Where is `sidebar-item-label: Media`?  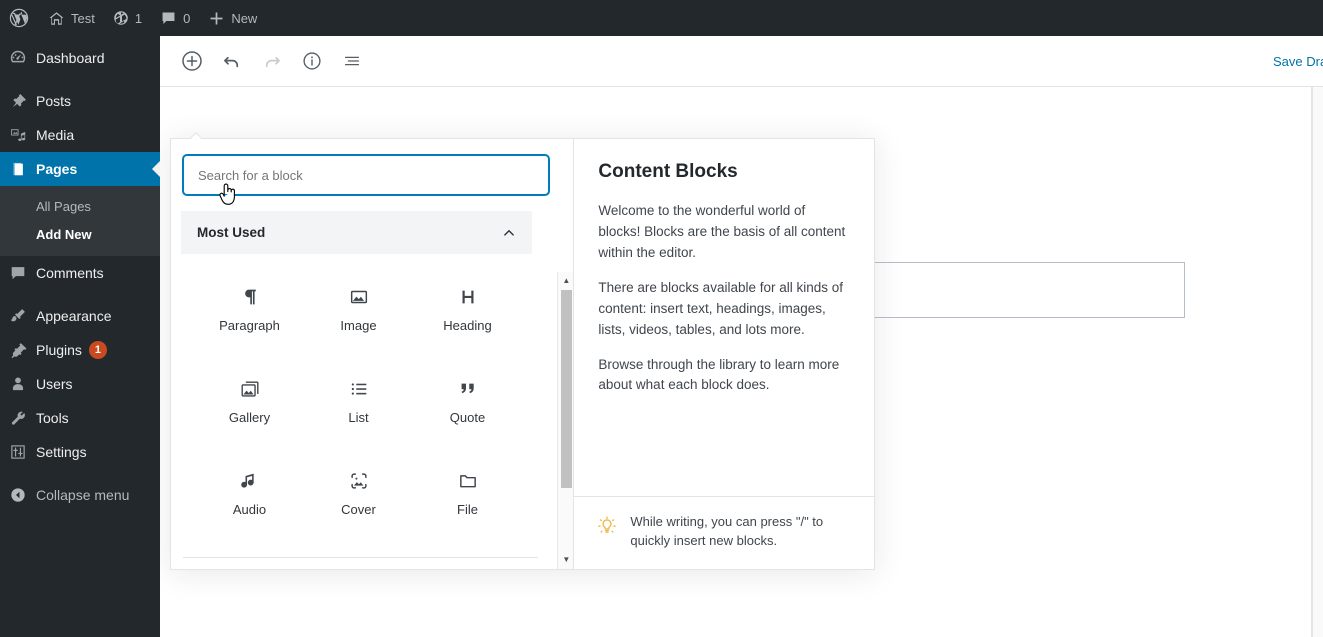 sidebar-item-label: Media is located at coordinates (55, 135).